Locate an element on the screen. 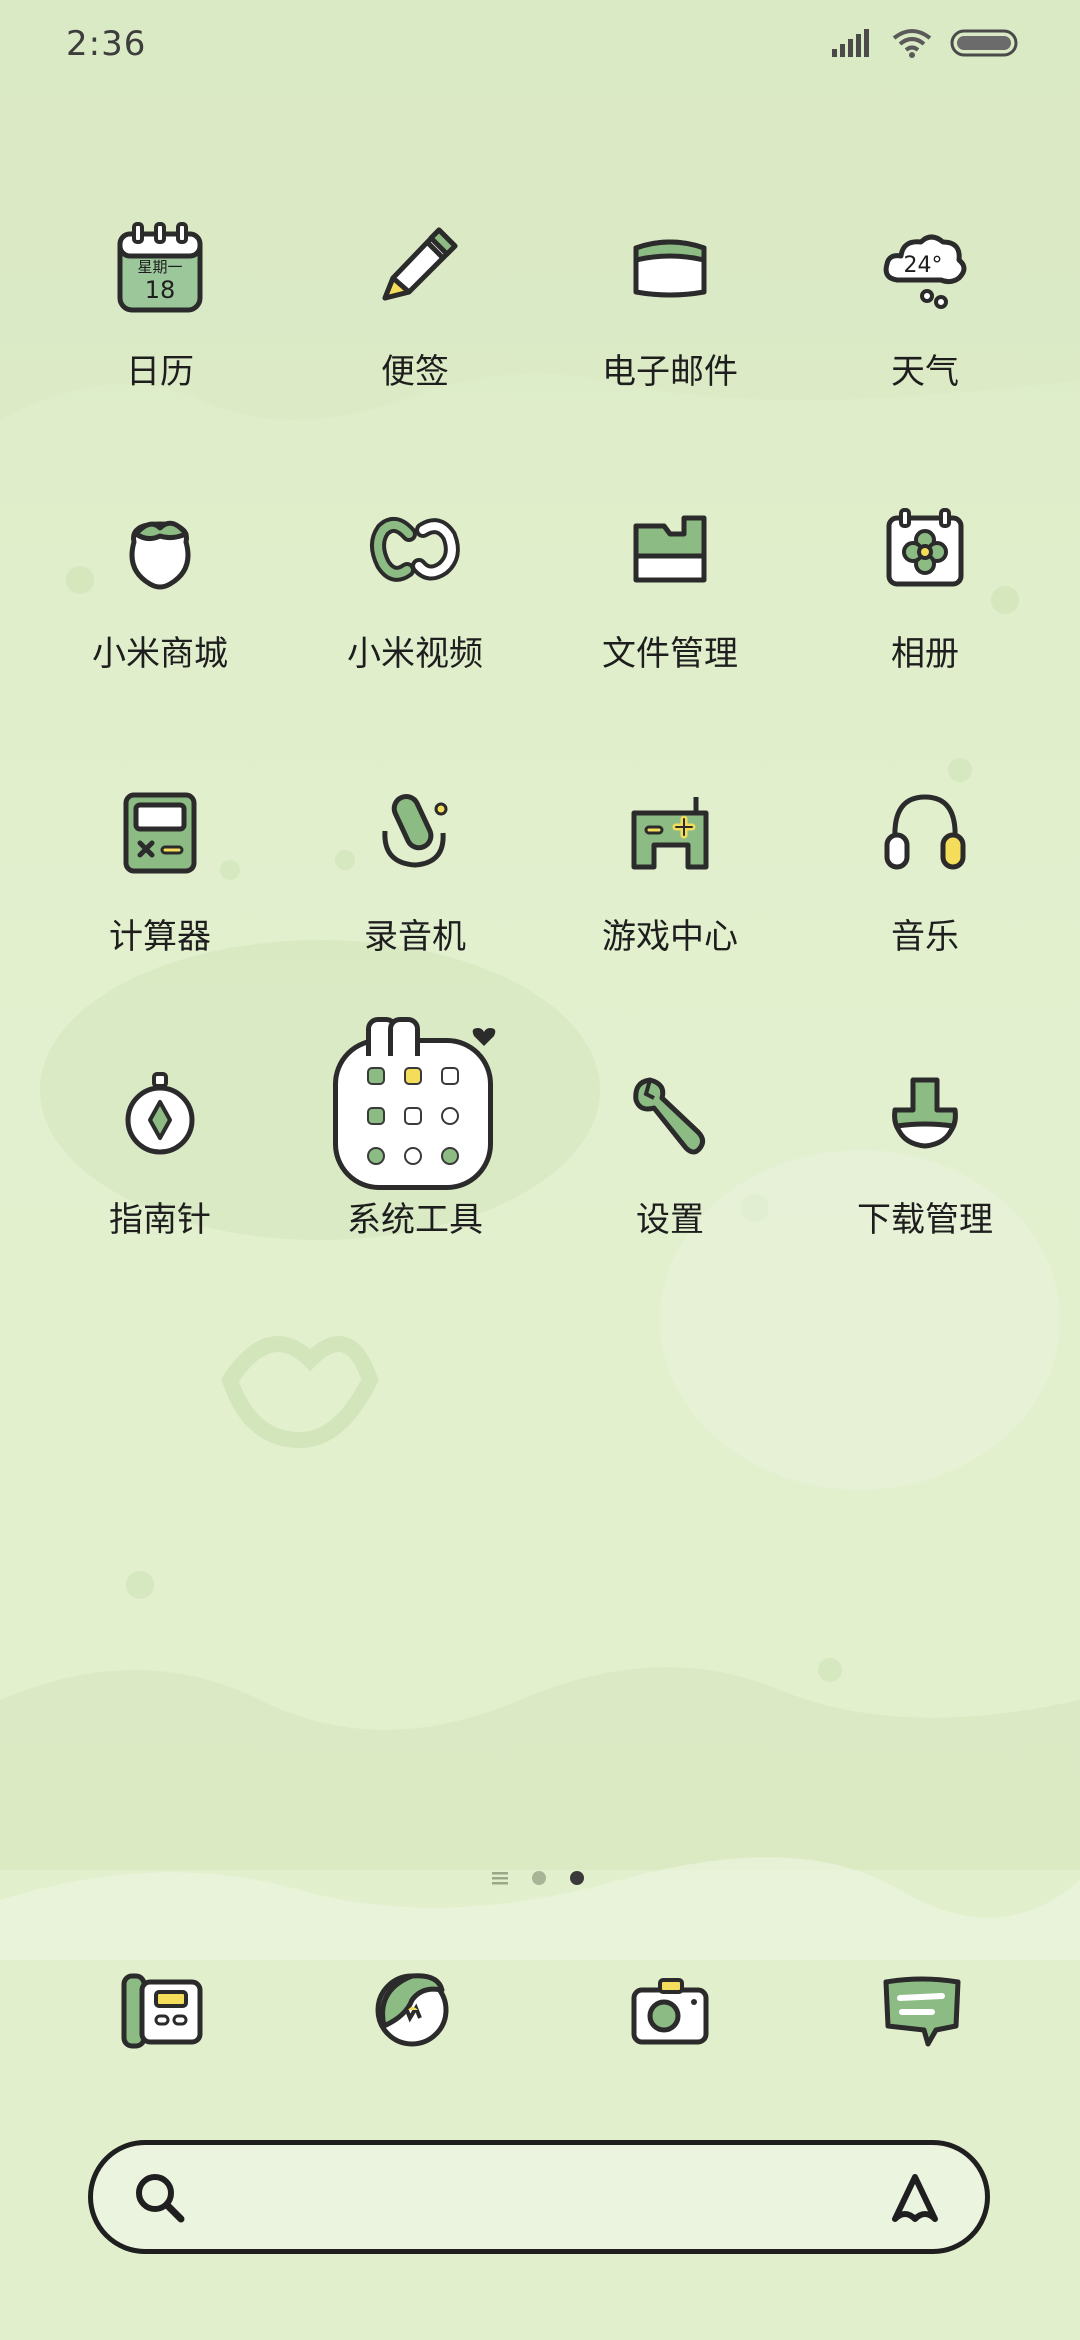 The height and width of the screenshot is (2340, 1080). store-icon is located at coordinates (160, 555).